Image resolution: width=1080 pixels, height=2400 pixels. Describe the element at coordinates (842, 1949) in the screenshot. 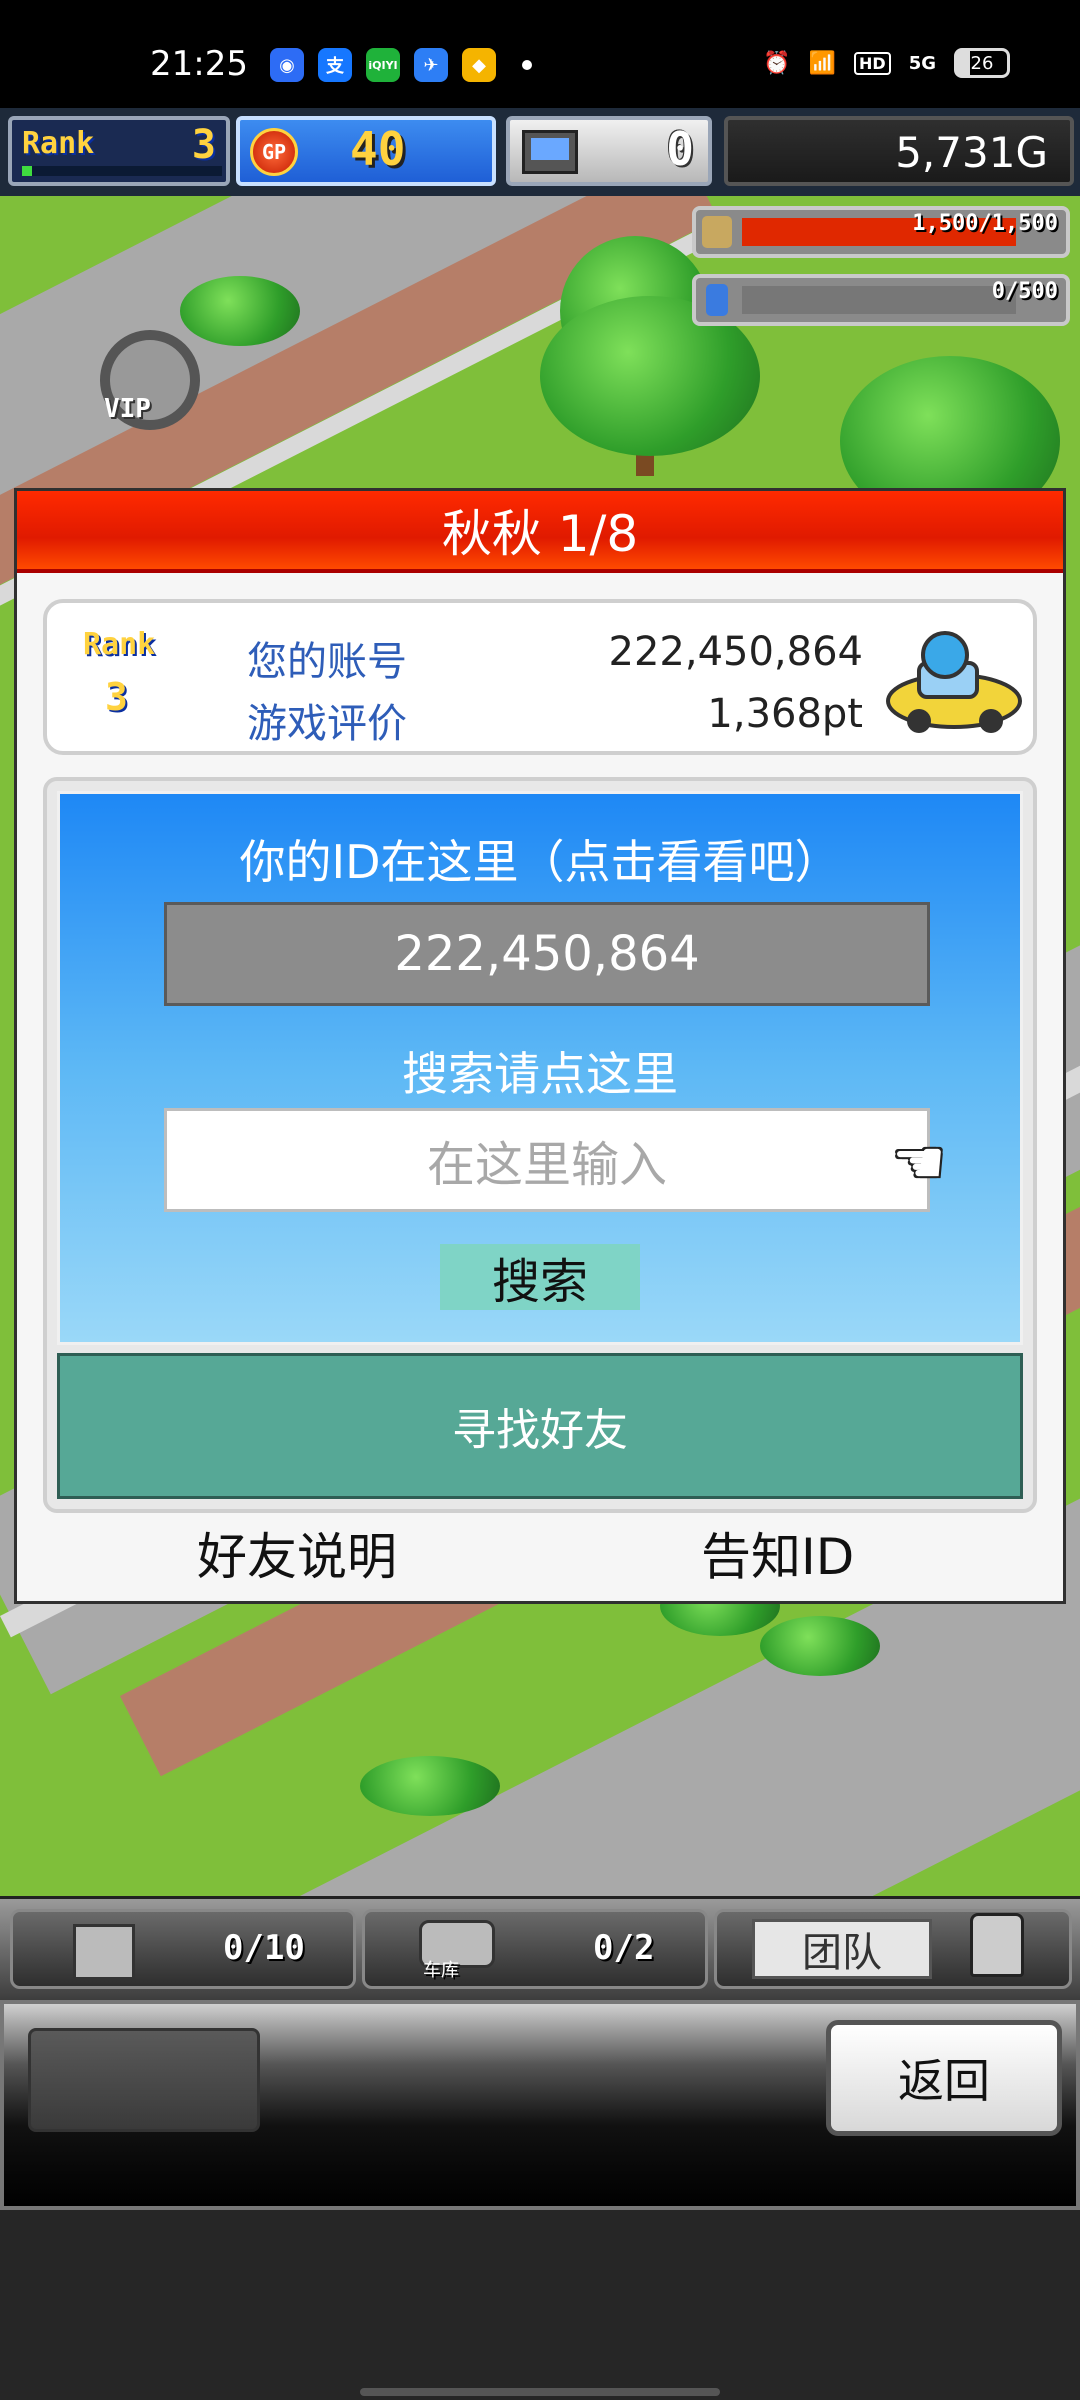

I see `team-button: 团队` at that location.